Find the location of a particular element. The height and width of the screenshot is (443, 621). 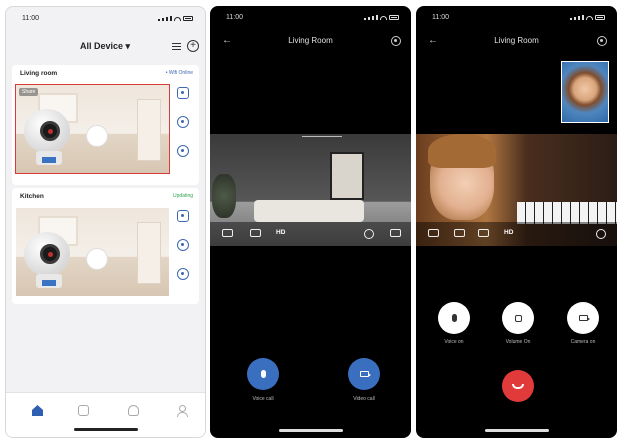

camera-thumbnail is located at coordinates (92, 252).